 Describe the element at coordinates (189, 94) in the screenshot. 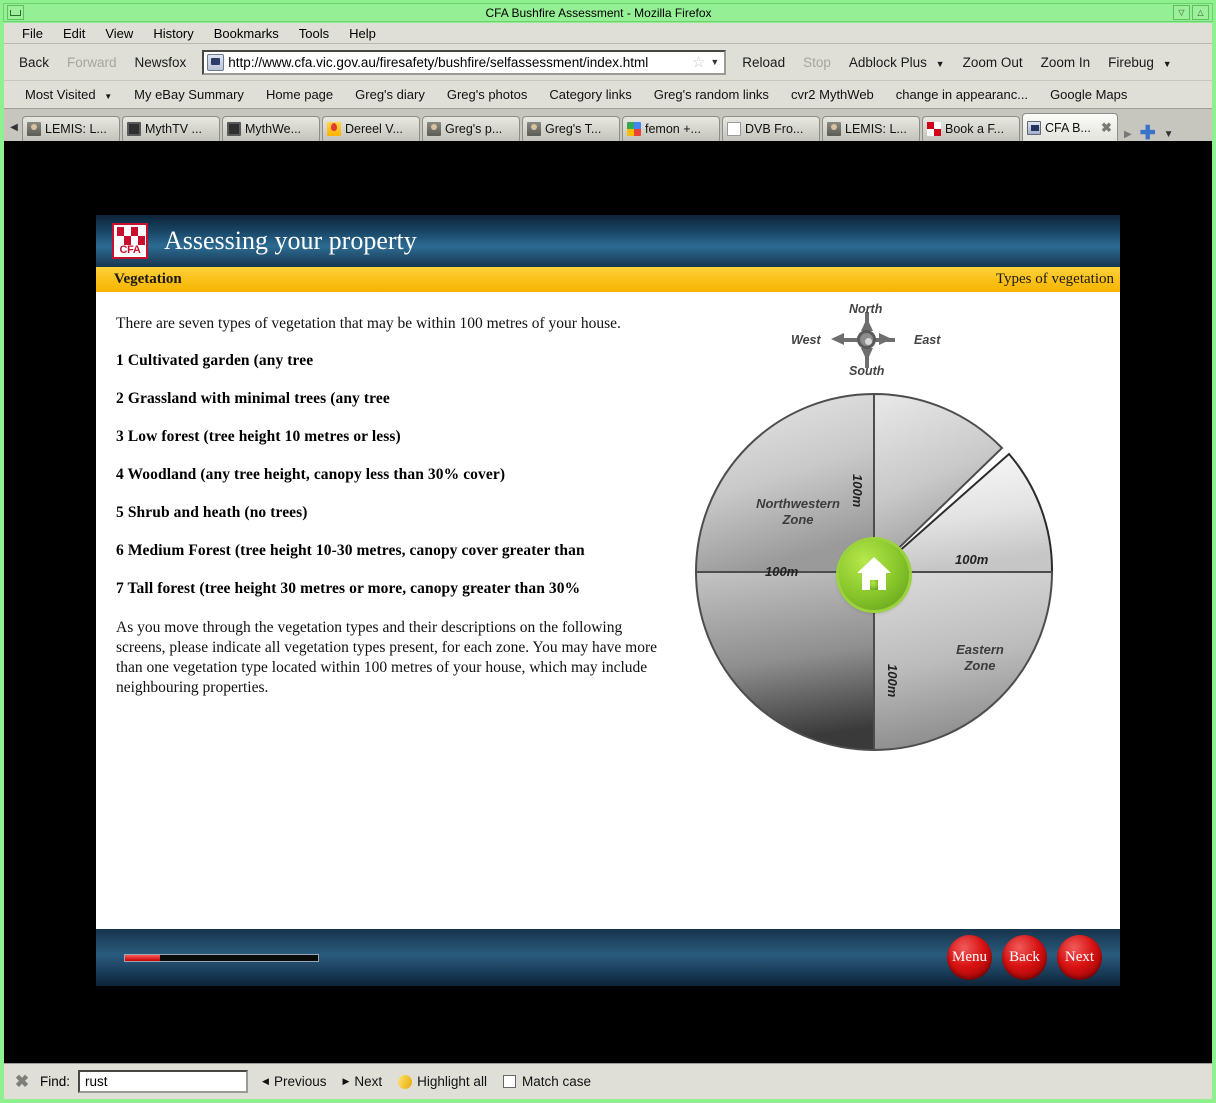

I see `bookmark-my-ebay-summary: My eBay Summary` at that location.